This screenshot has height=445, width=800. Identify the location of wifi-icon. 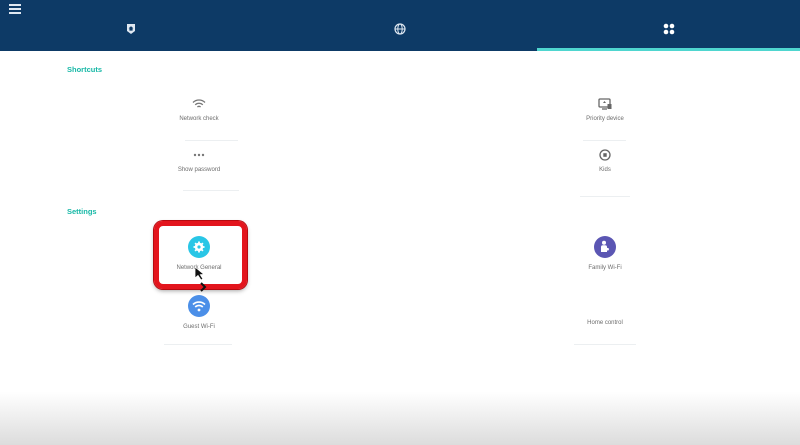
(199, 306).